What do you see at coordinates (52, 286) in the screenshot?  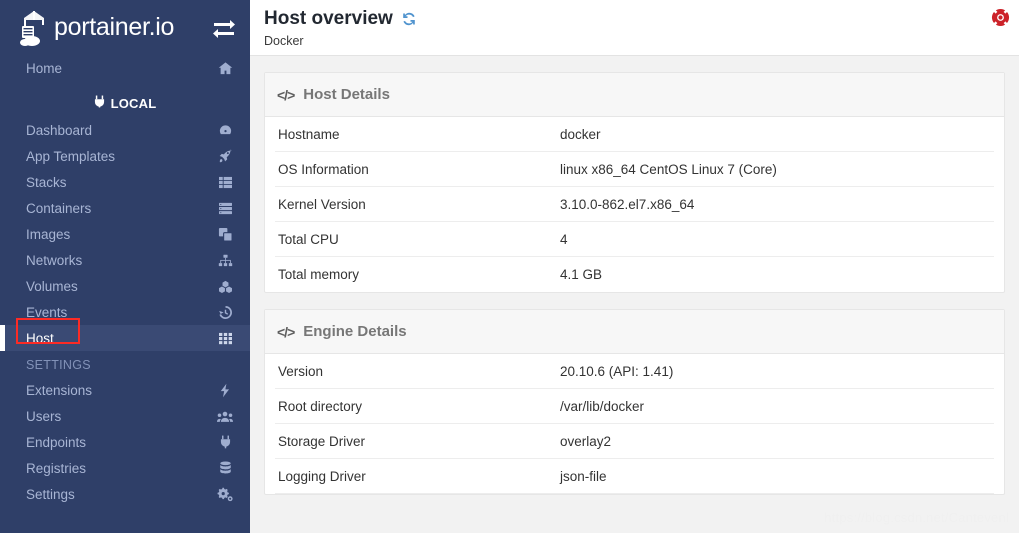 I see `sidebar-item-label: Volumes` at bounding box center [52, 286].